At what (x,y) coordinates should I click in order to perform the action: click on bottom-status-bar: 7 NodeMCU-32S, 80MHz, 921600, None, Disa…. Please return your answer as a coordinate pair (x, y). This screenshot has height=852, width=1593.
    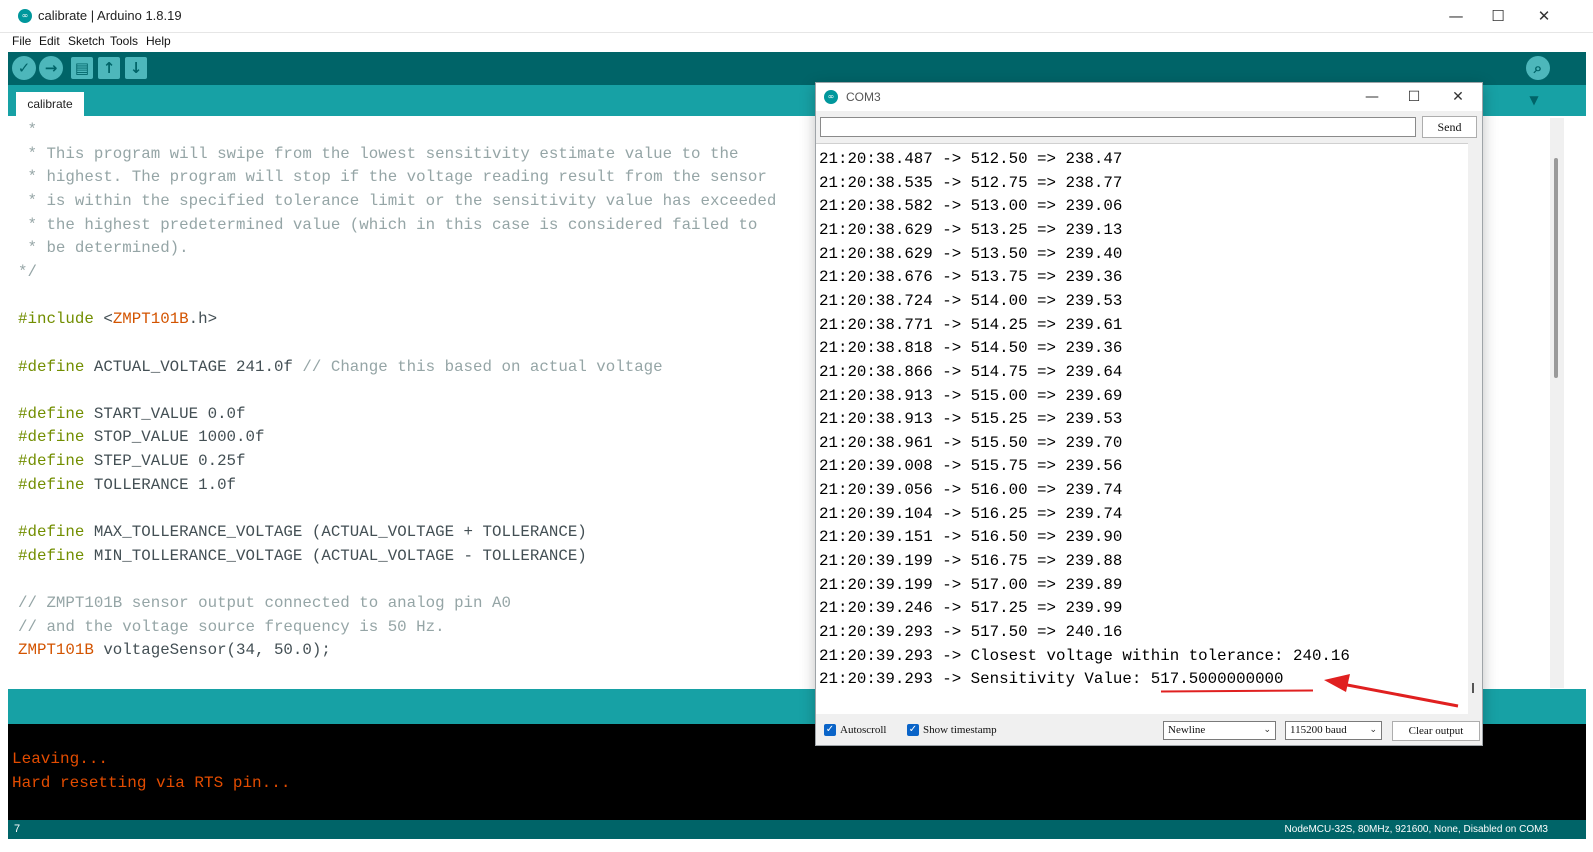
    Looking at the image, I should click on (797, 829).